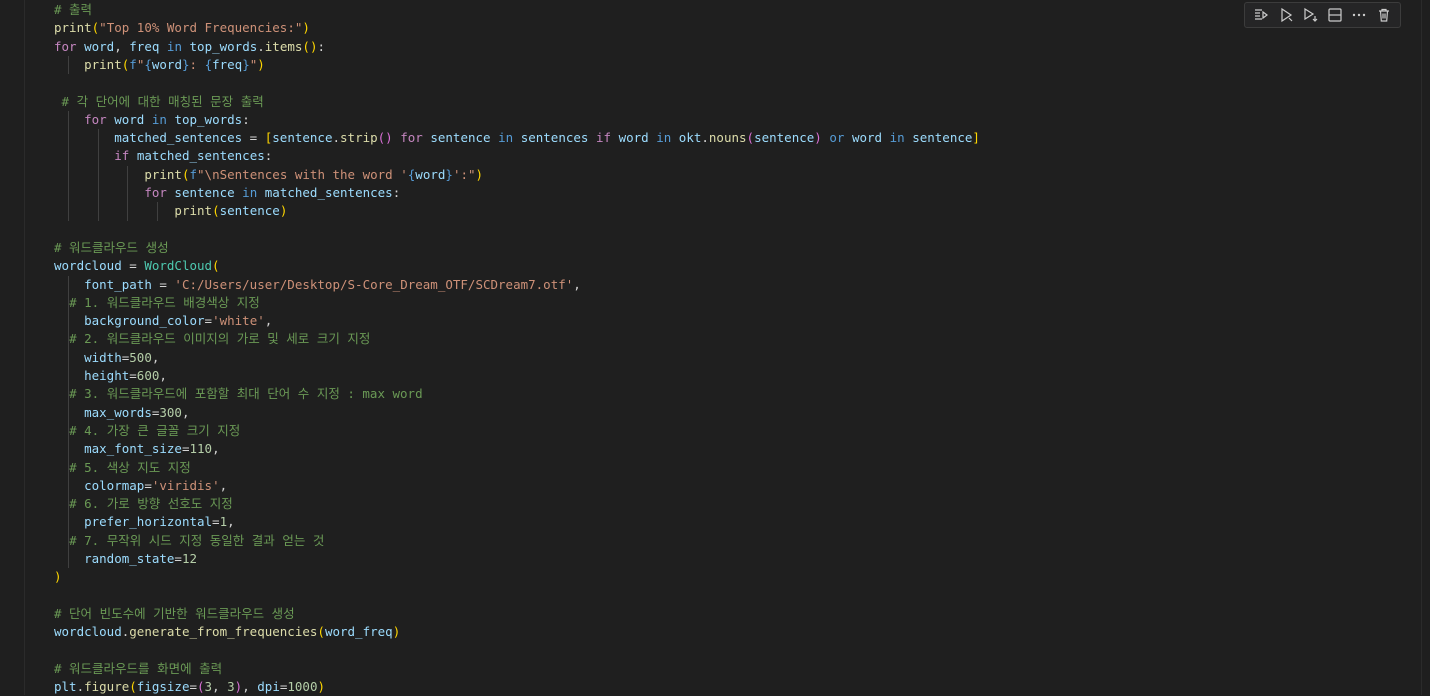  I want to click on code-line: for sentence in matched_sentences:, so click(227, 193).